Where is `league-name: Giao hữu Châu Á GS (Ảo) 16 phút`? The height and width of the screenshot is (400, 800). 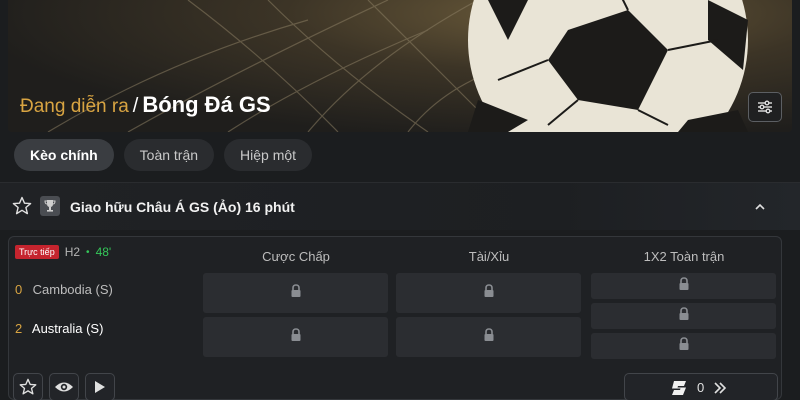
league-name: Giao hữu Châu Á GS (Ảo) 16 phút is located at coordinates (182, 207).